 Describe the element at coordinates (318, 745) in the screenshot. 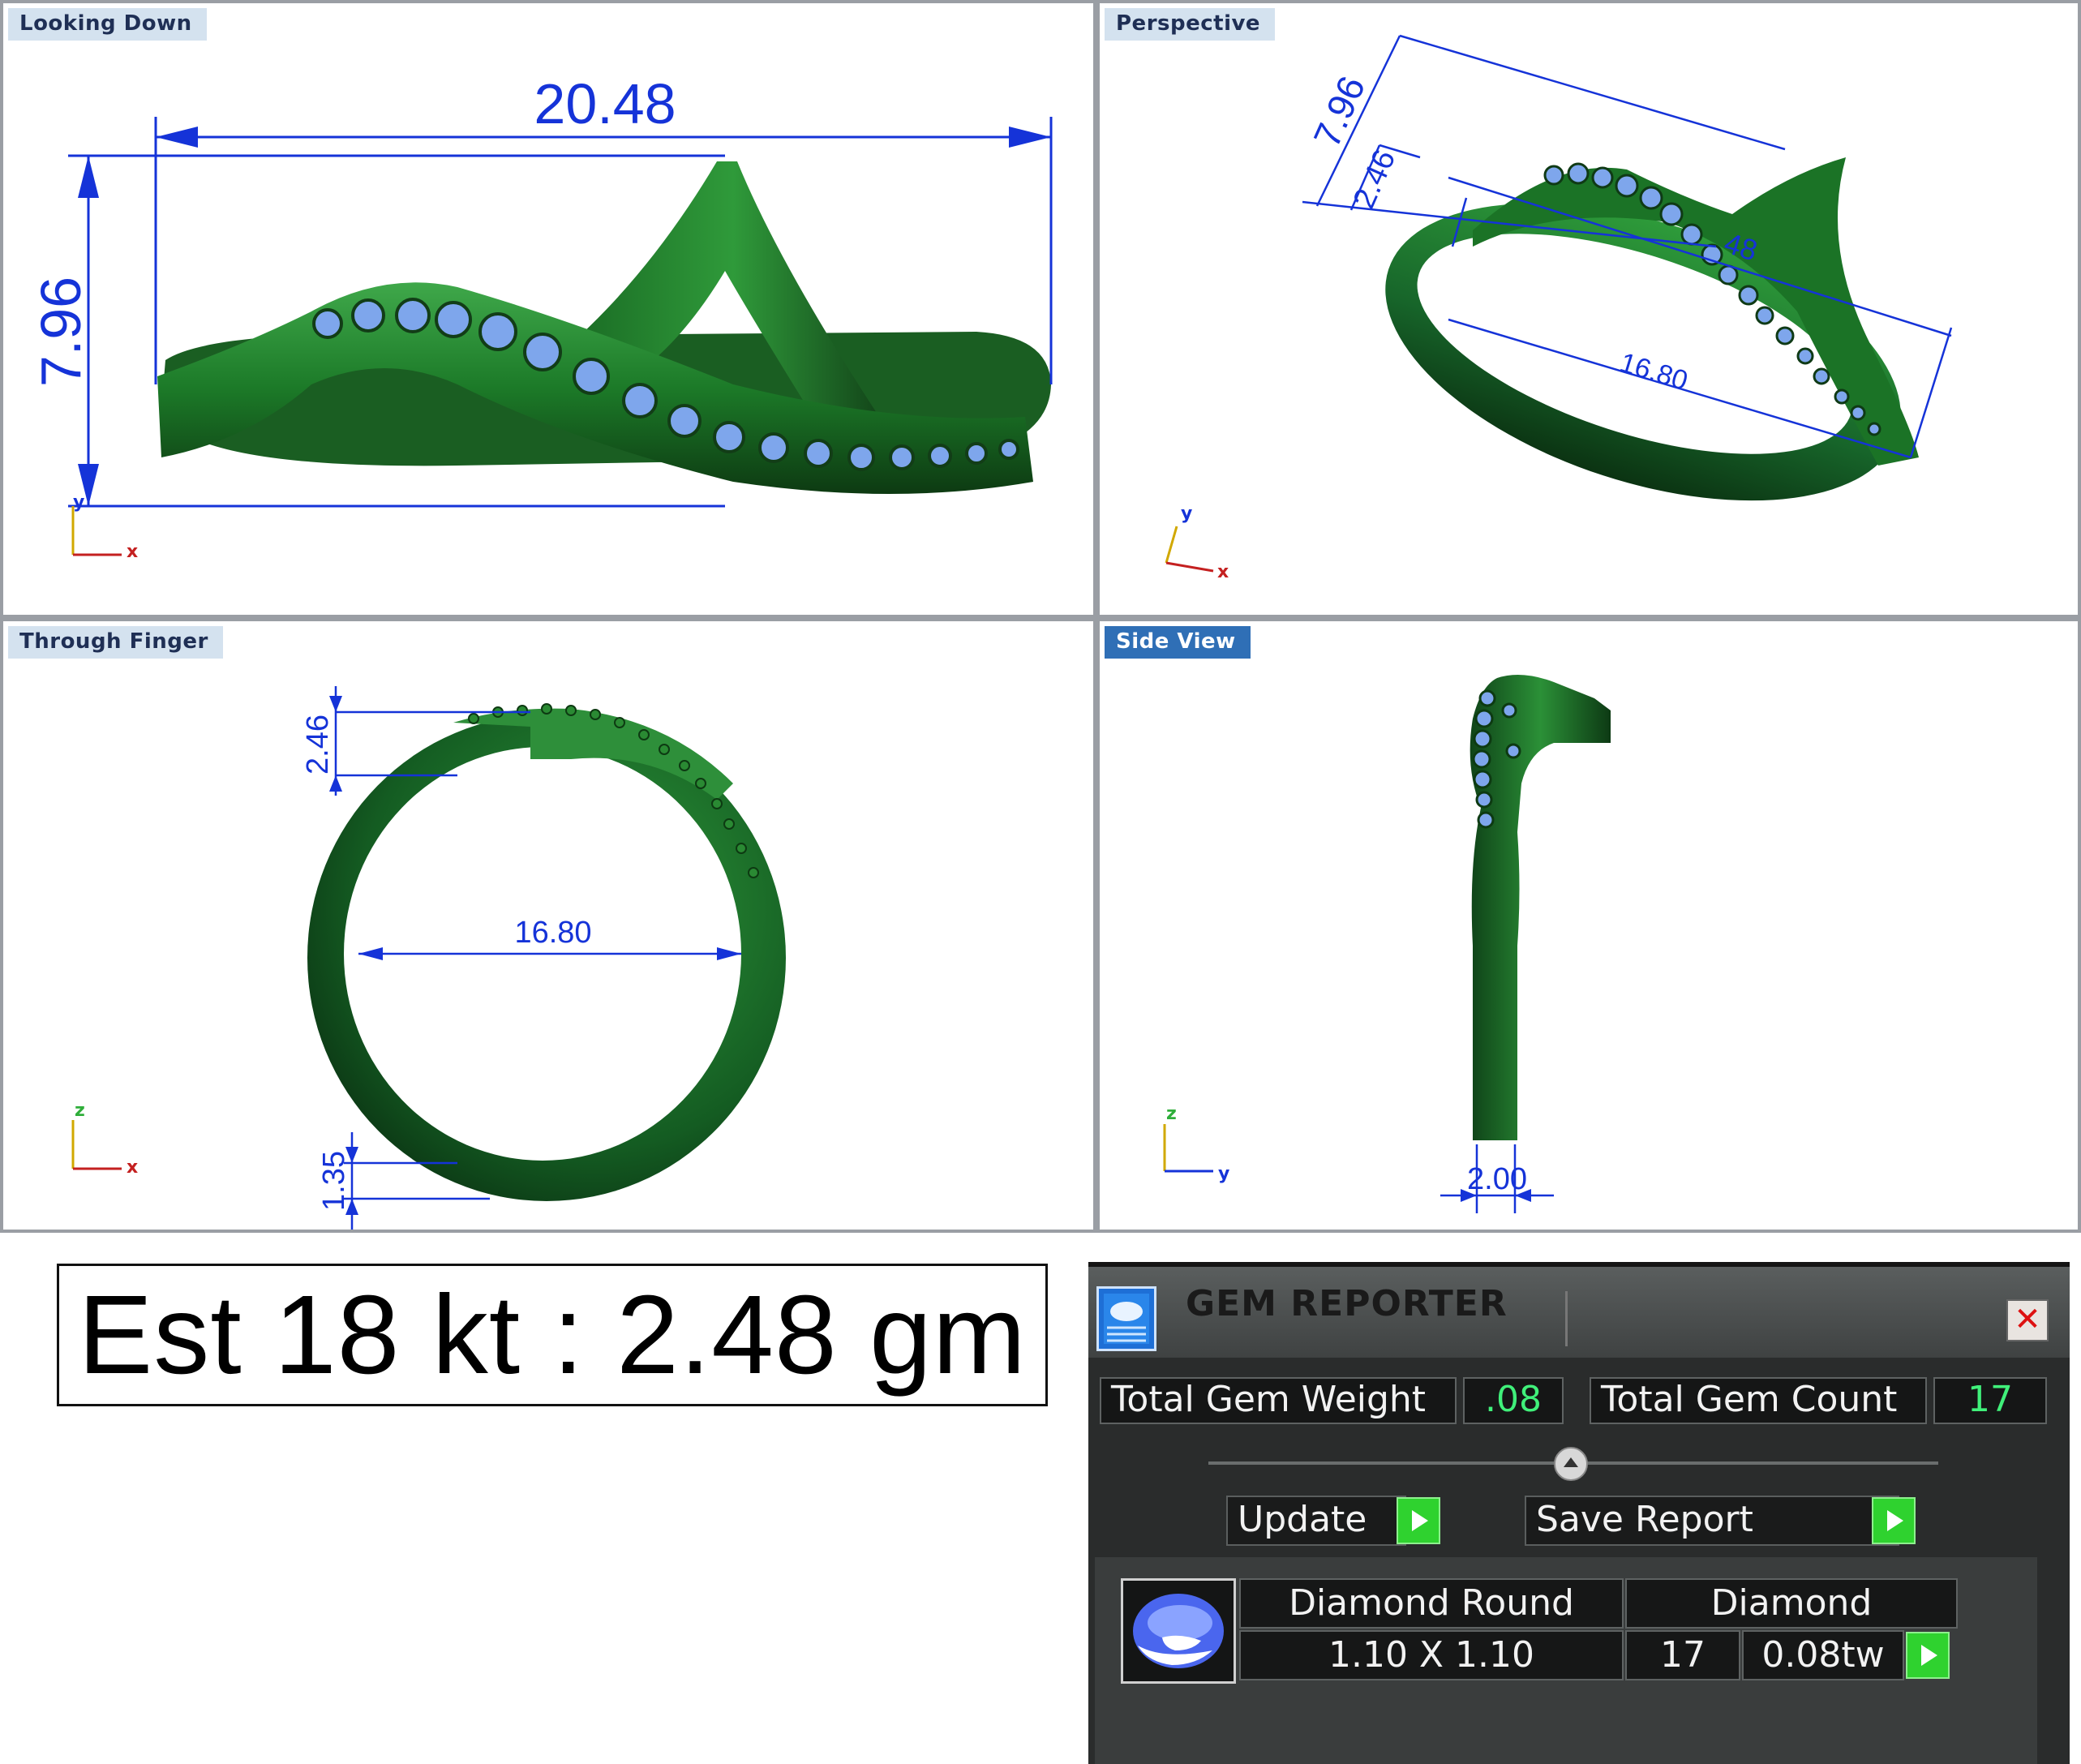

I see `dim-front-top: 2.46` at that location.